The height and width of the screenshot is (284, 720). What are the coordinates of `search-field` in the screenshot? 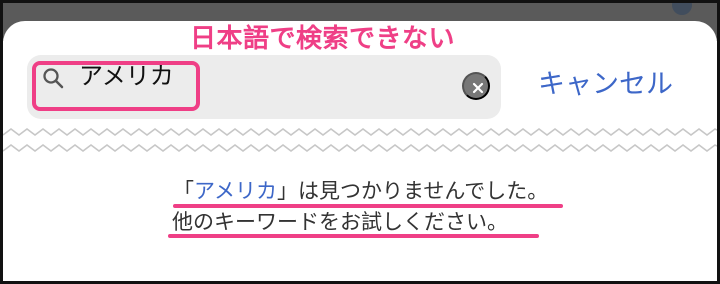 It's located at (264, 87).